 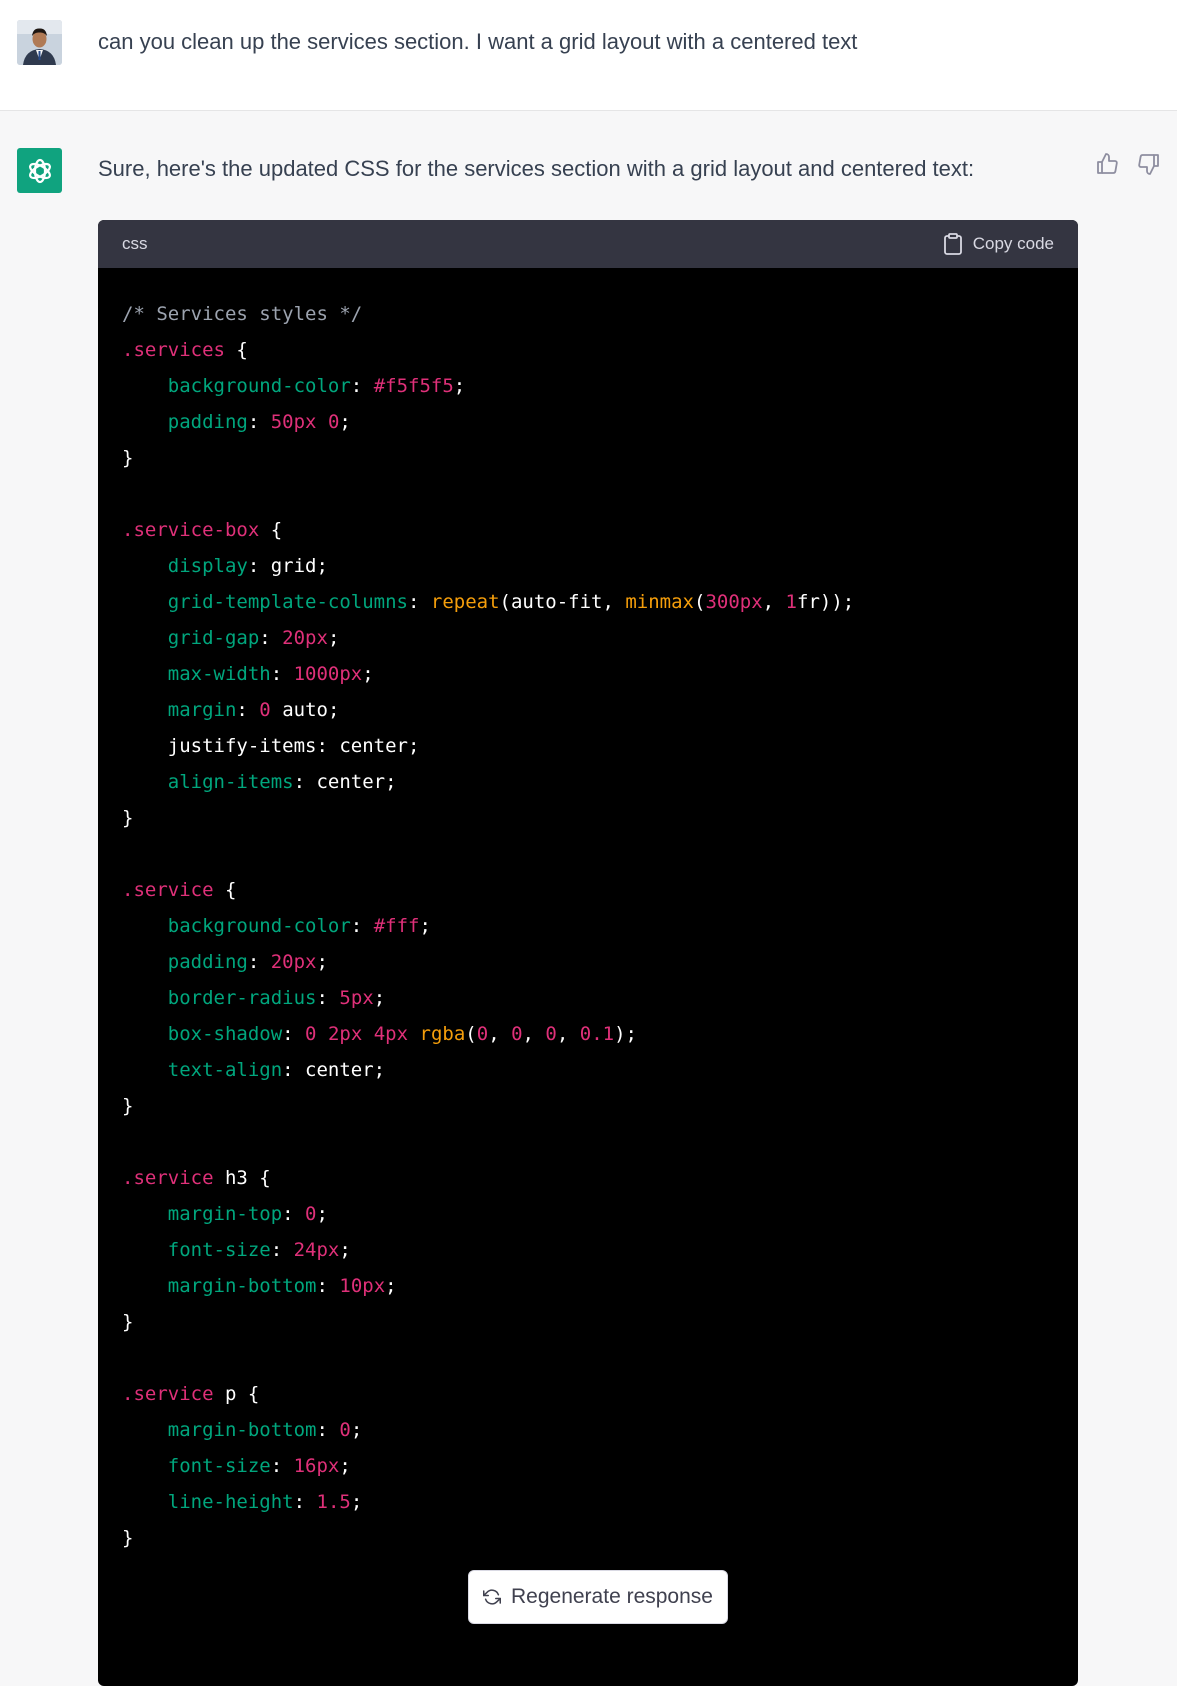 I want to click on code-line: display: grid;, so click(x=600, y=566).